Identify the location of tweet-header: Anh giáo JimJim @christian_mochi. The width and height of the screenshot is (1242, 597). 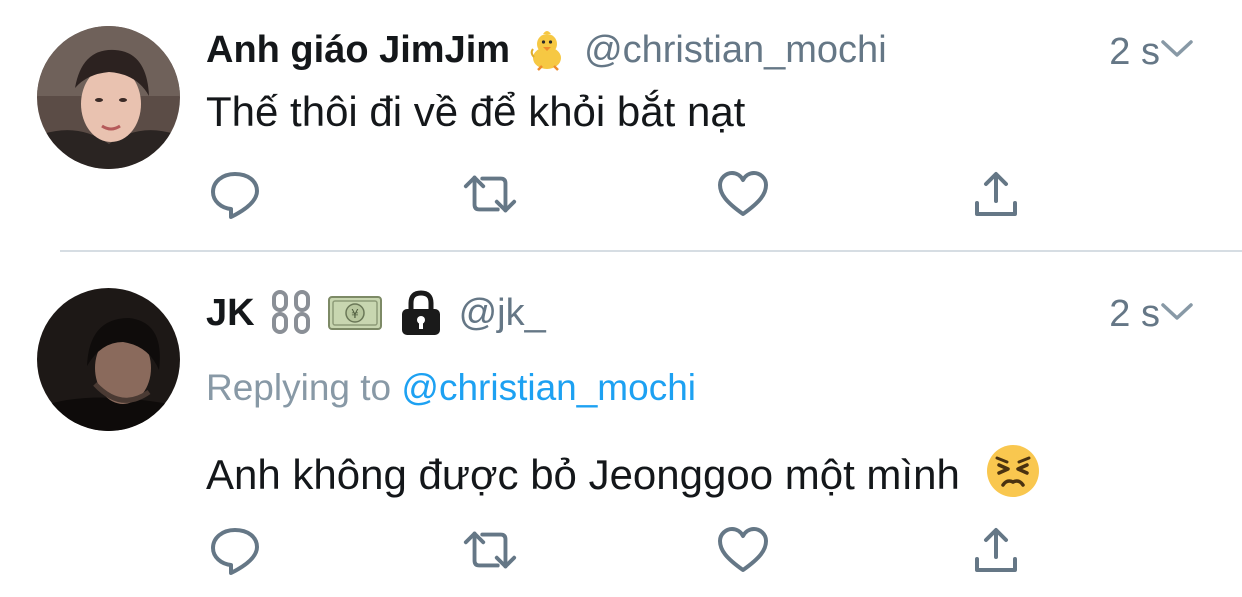
(694, 50).